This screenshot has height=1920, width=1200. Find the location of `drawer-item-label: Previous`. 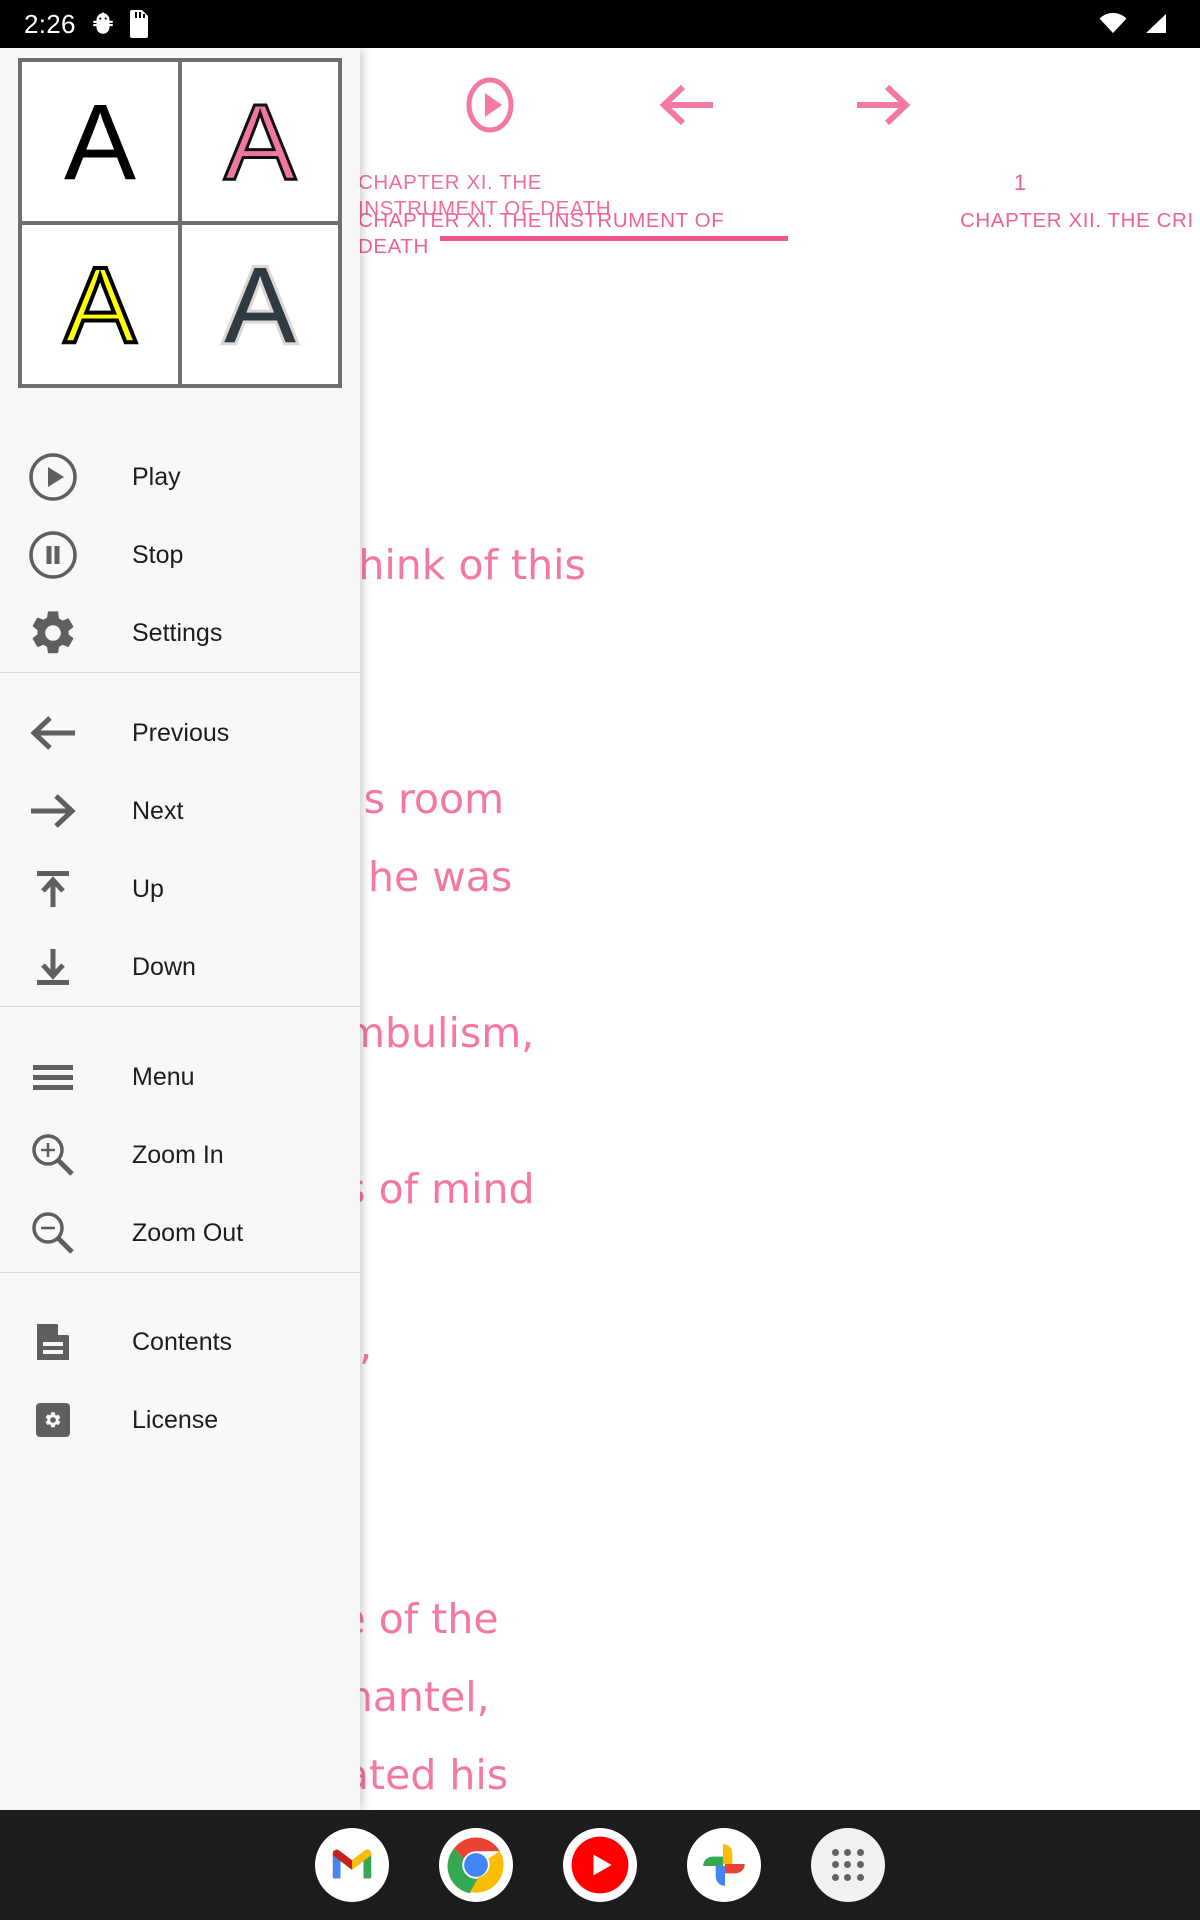

drawer-item-label: Previous is located at coordinates (181, 732).